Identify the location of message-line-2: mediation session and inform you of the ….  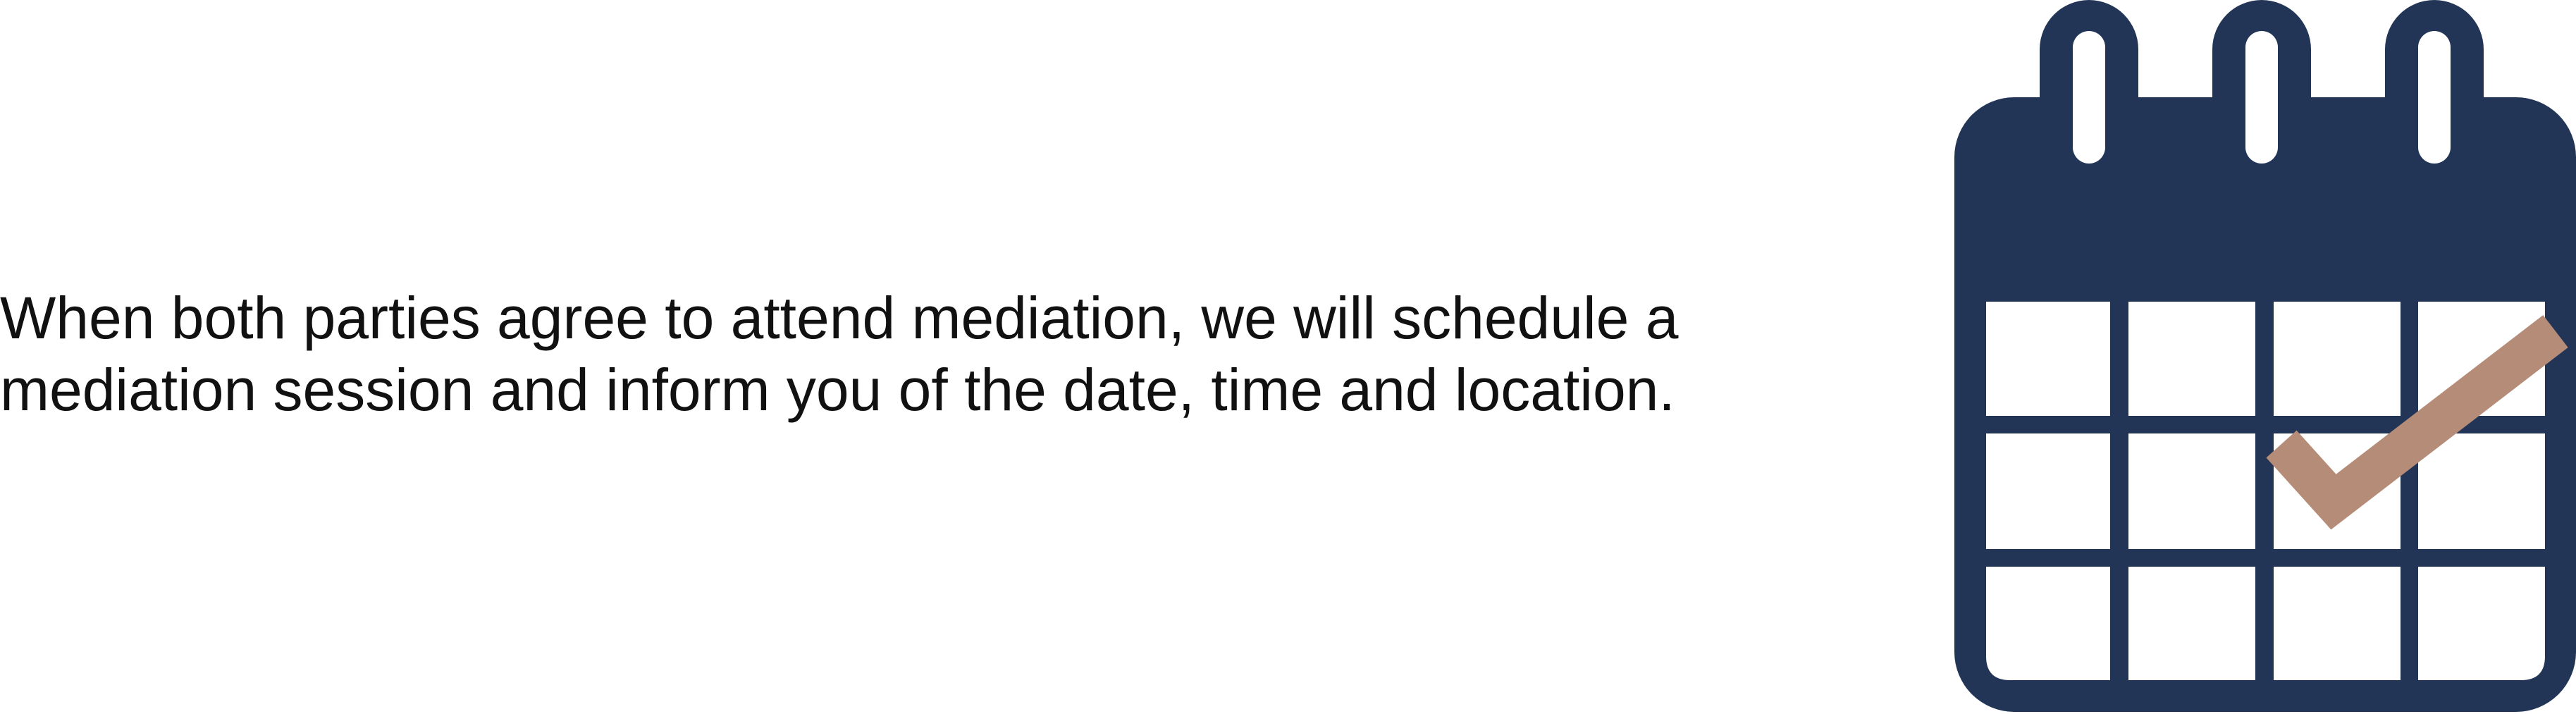
(837, 390).